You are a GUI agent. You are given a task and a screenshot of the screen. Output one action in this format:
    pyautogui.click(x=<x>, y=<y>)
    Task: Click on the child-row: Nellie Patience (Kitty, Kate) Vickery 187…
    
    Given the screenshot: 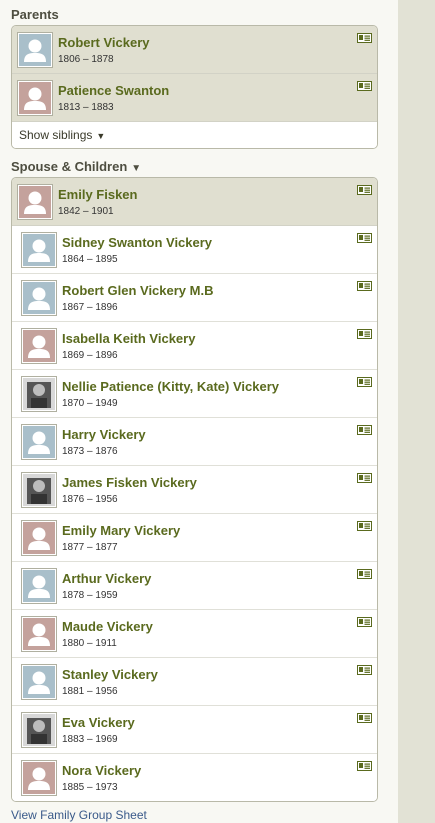 What is the action you would take?
    pyautogui.click(x=194, y=394)
    